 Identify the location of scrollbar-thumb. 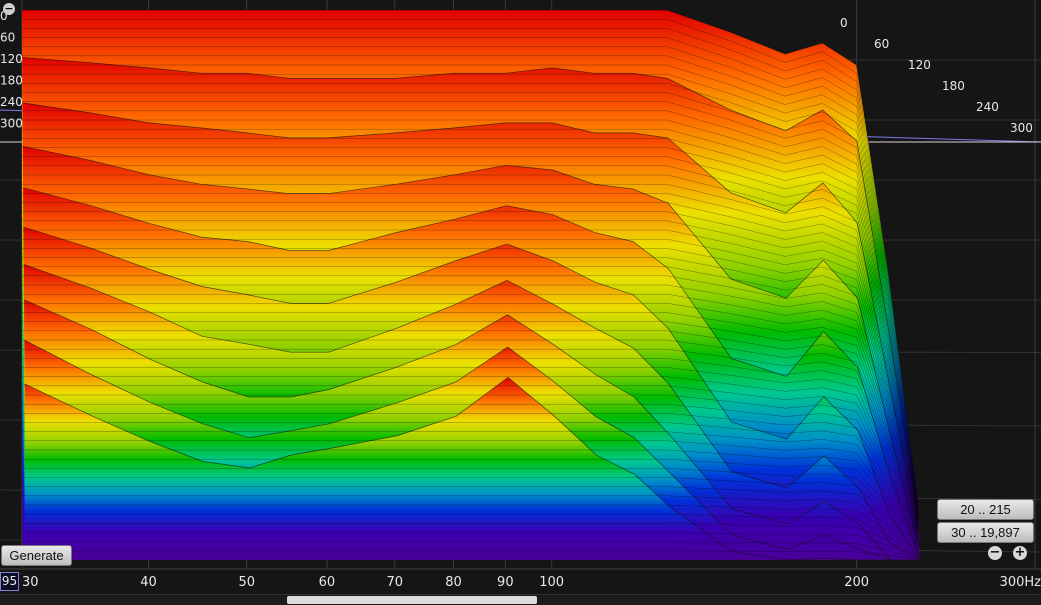
(412, 600).